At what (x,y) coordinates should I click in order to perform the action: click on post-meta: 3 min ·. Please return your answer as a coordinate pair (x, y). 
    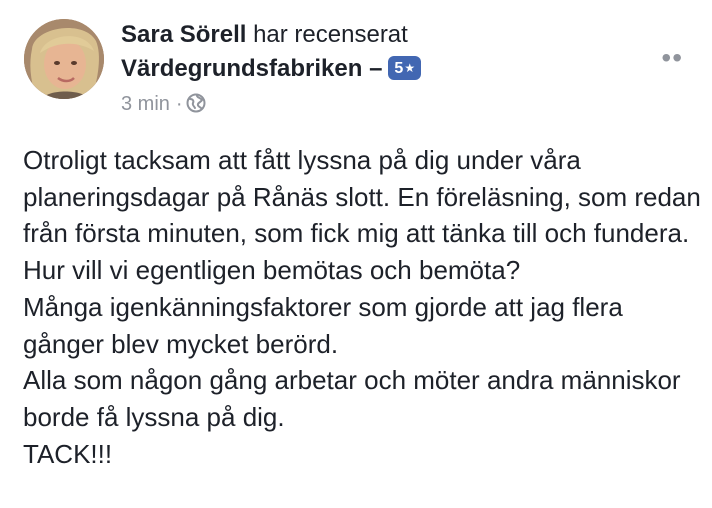
    Looking at the image, I should click on (401, 105).